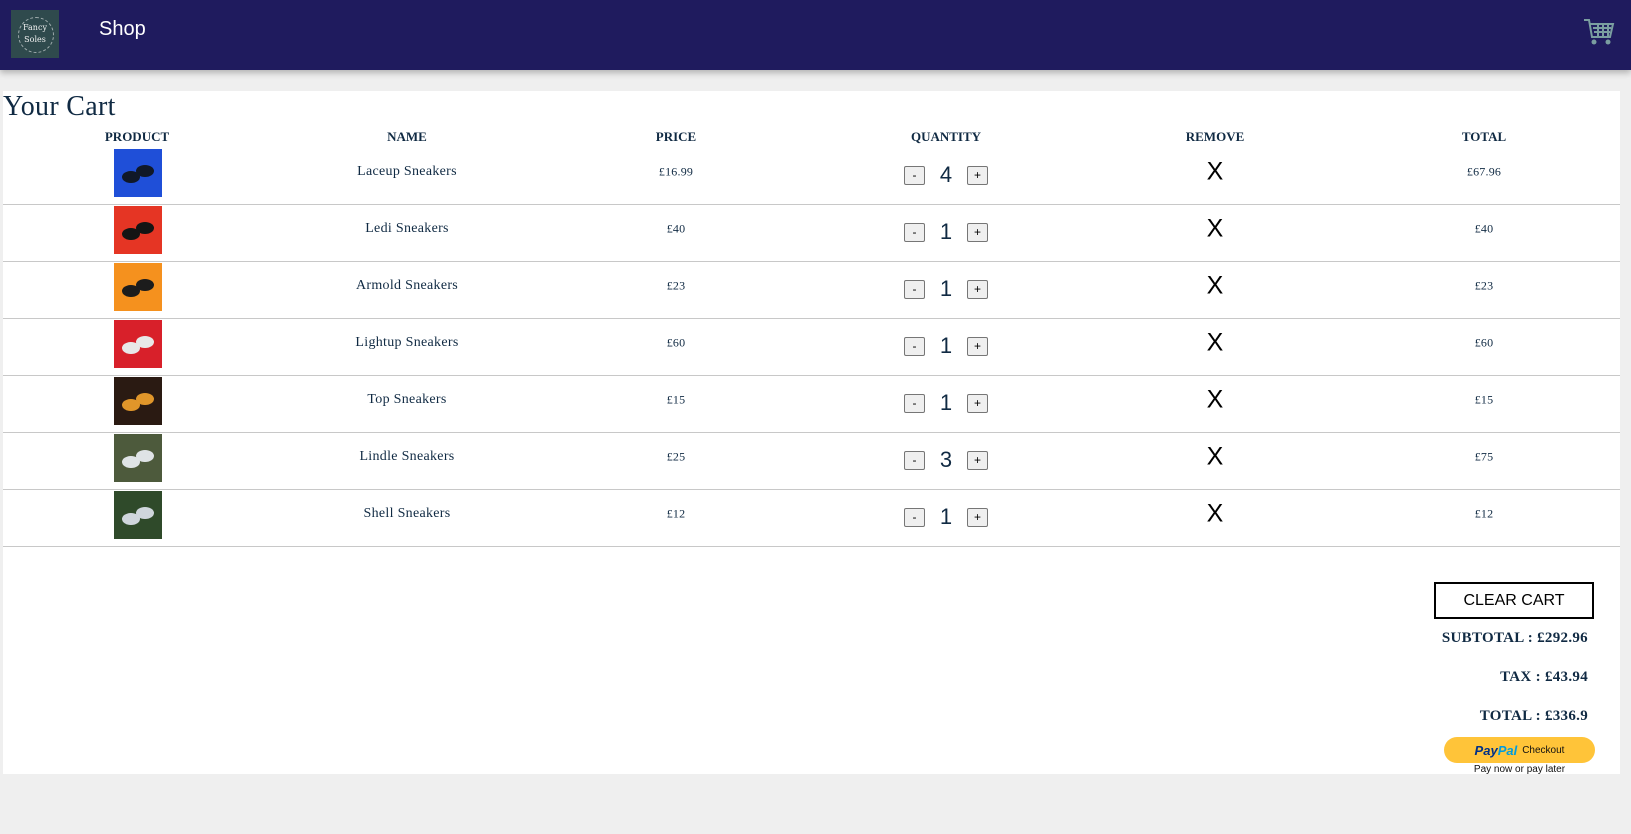  I want to click on product-name: Lindle Sneakers, so click(407, 456).